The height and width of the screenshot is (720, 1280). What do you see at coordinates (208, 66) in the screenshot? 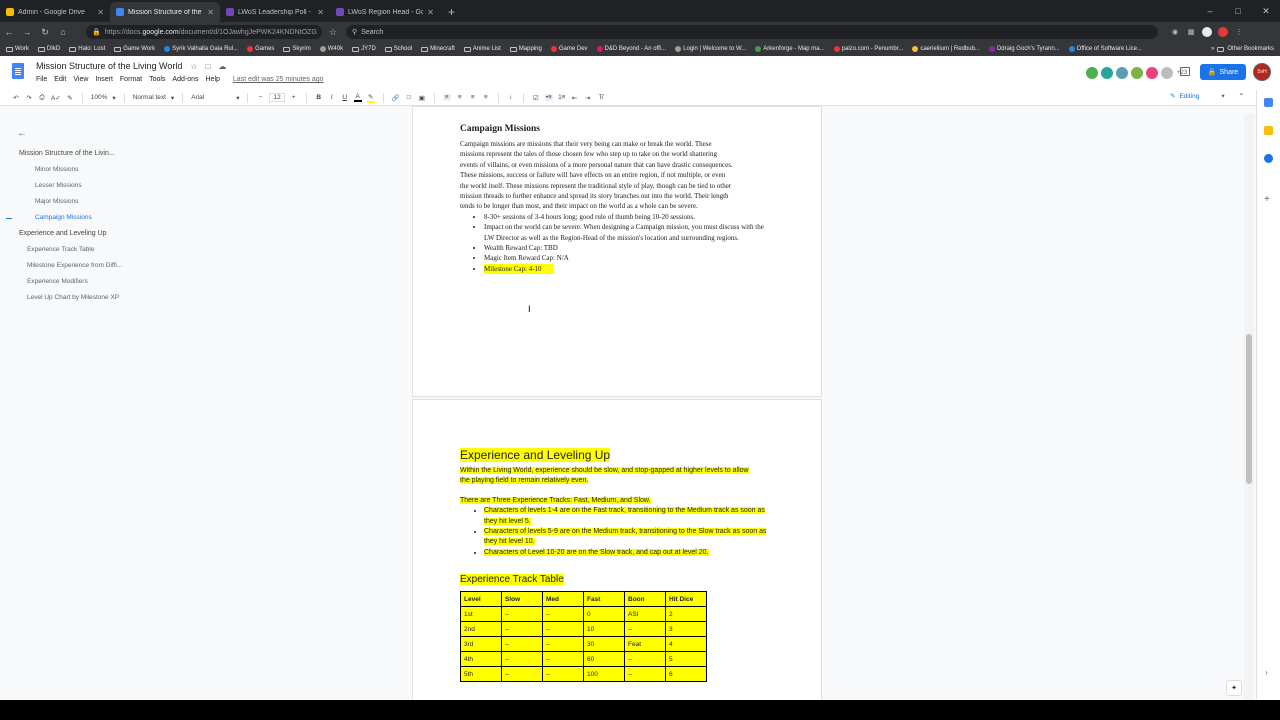
I see `move-folder-icon: □` at bounding box center [208, 66].